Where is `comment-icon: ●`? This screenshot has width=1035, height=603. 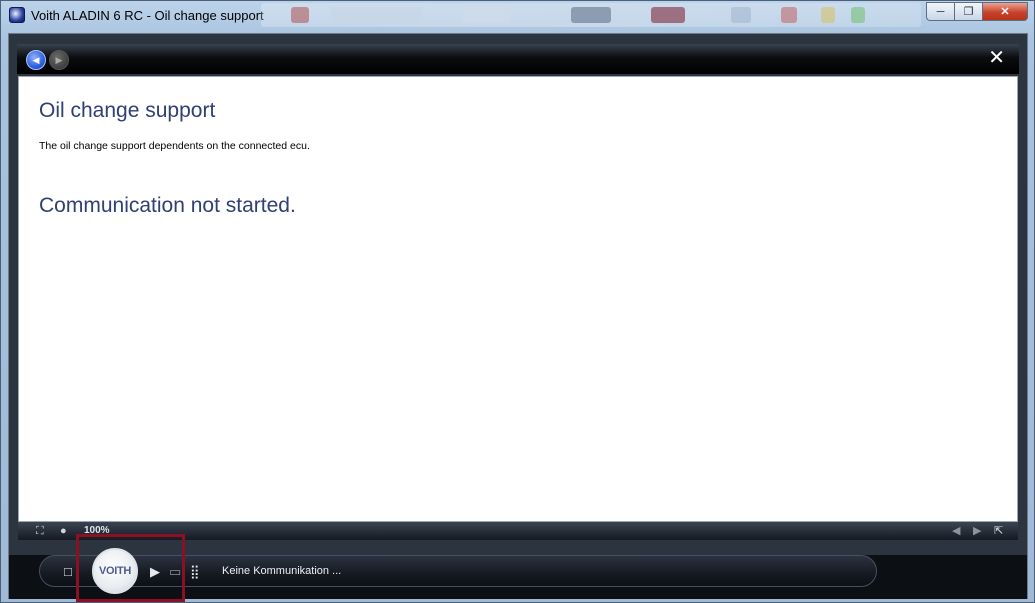
comment-icon: ● is located at coordinates (63, 531).